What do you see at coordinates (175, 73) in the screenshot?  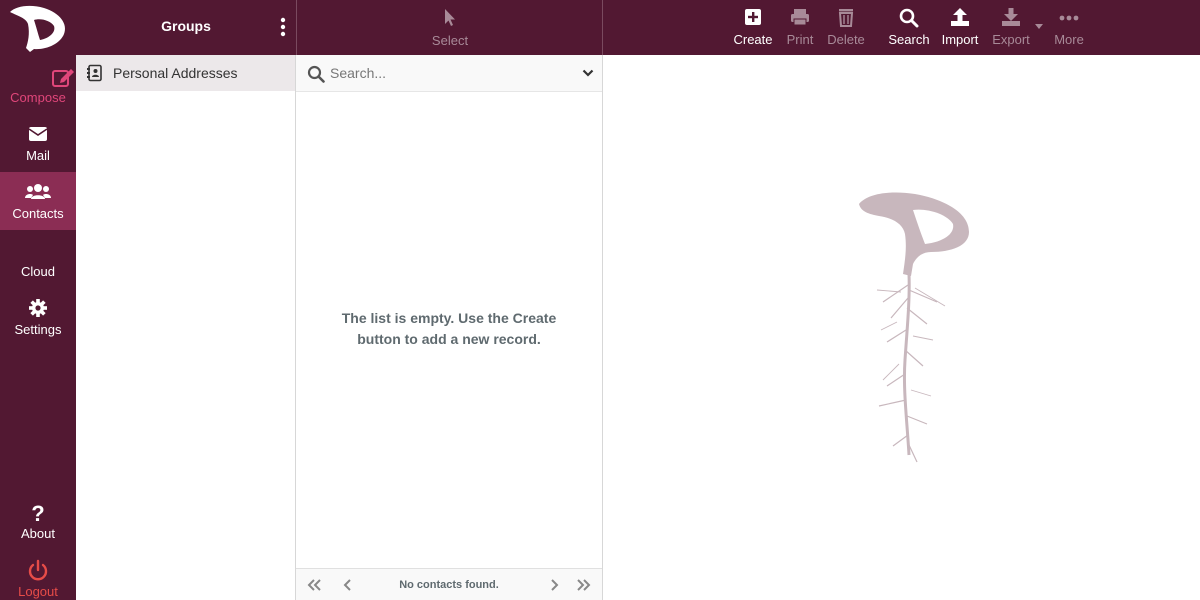 I see `group-item-label: Personal Addresses` at bounding box center [175, 73].